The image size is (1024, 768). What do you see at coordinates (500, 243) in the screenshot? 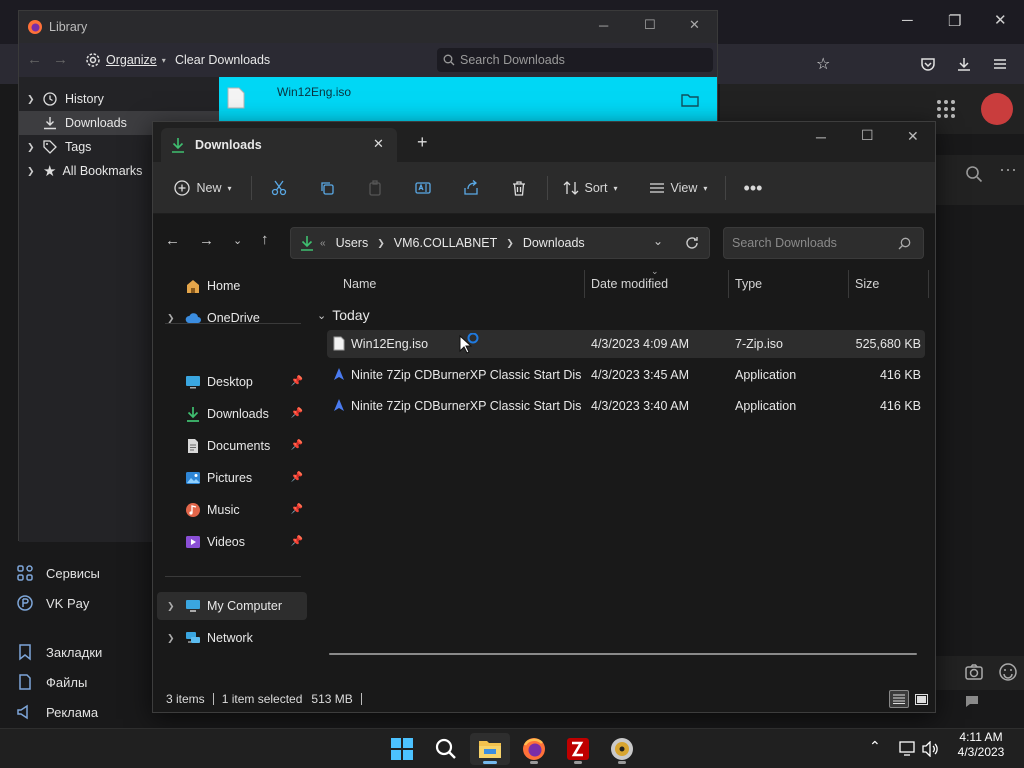
I see `address-bar: « Users ❯ VM6.COLLABNET ❯ Downloads ⌄` at bounding box center [500, 243].